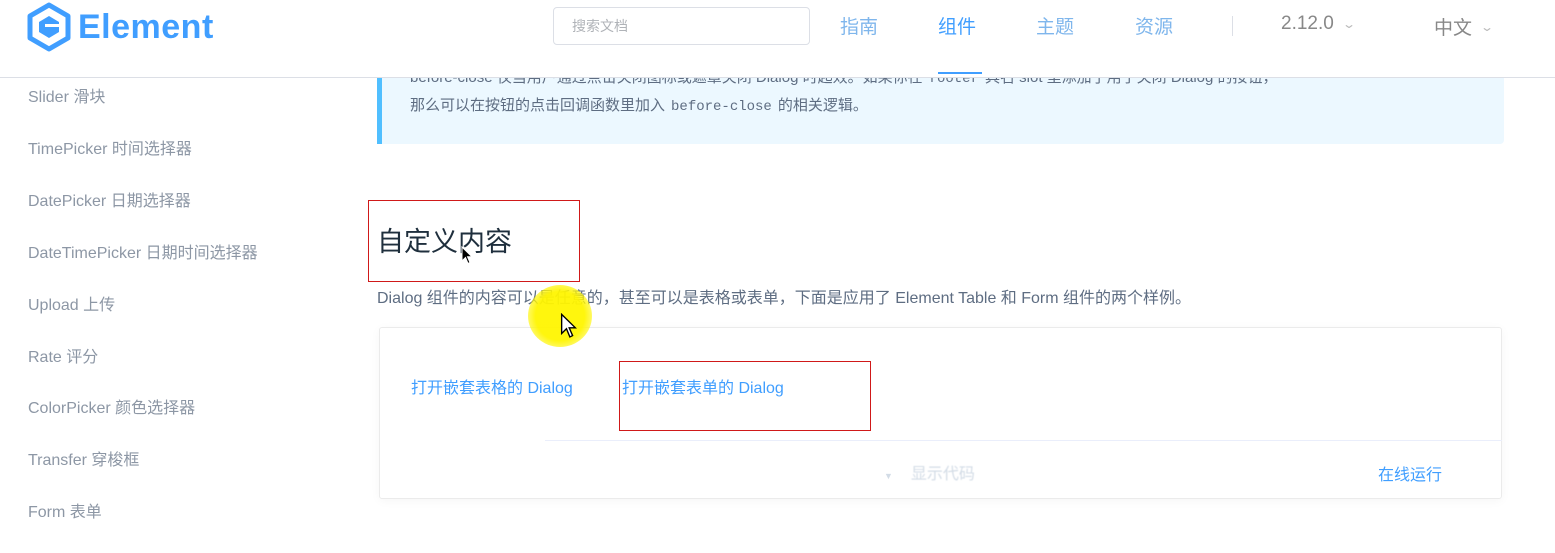 The height and width of the screenshot is (553, 1555). What do you see at coordinates (492, 386) in the screenshot?
I see `open-table-dialog-button: 打开嵌套表格的 Dialog` at bounding box center [492, 386].